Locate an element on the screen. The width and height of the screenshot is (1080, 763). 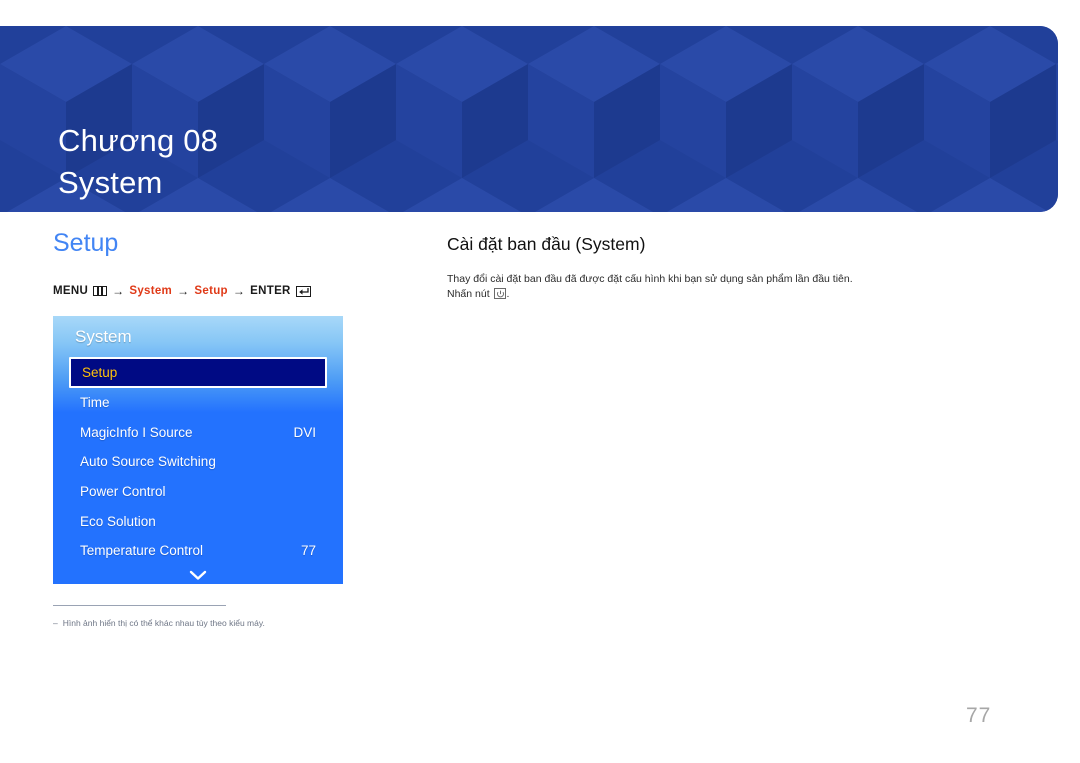
breadcrumb-enter-label: ENTER is located at coordinates (270, 291).